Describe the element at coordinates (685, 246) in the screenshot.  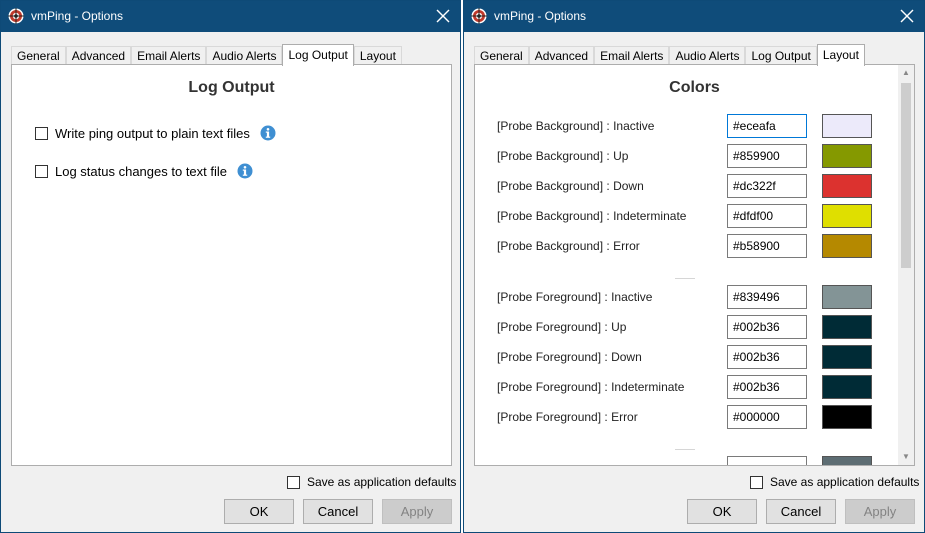
I see `bg-error-row: [Probe Background] : Error` at that location.